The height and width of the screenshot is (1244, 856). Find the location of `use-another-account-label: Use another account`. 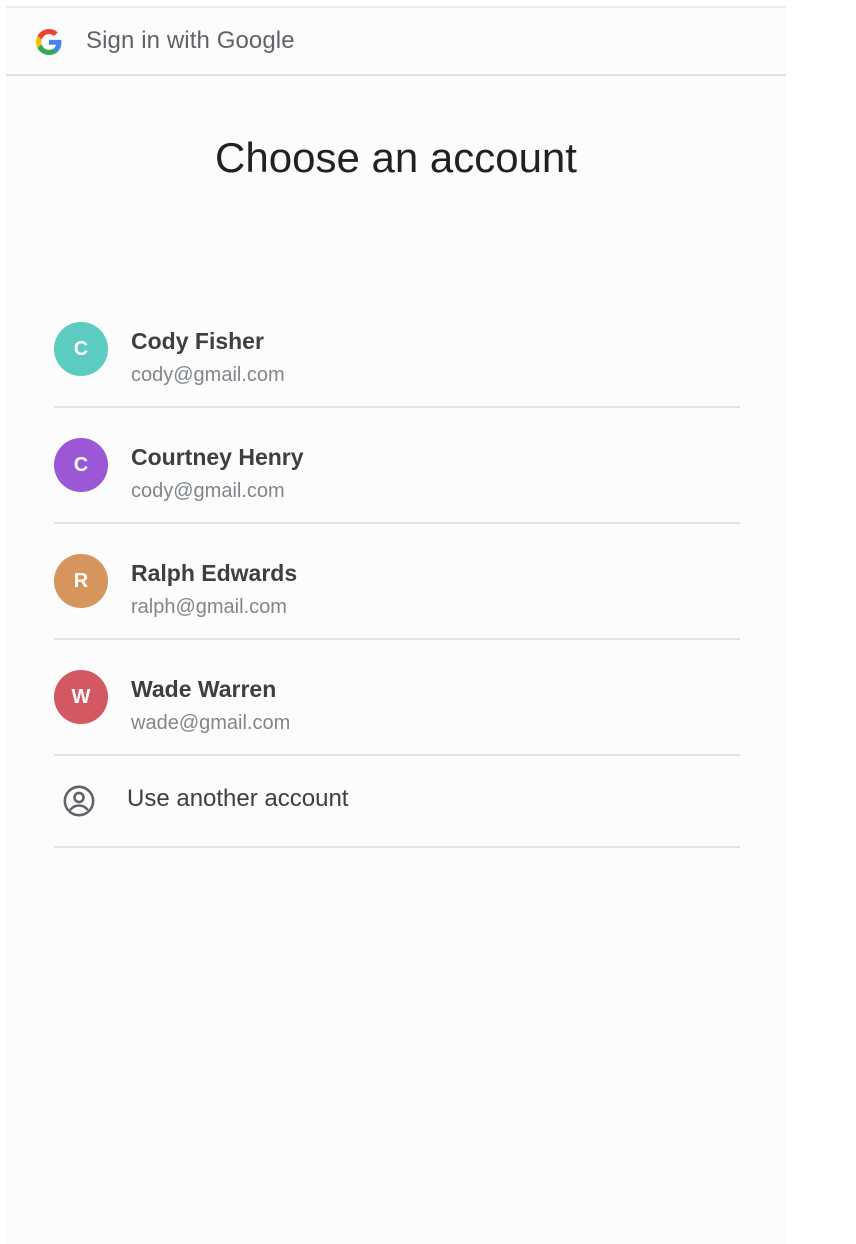

use-another-account-label: Use another account is located at coordinates (238, 798).